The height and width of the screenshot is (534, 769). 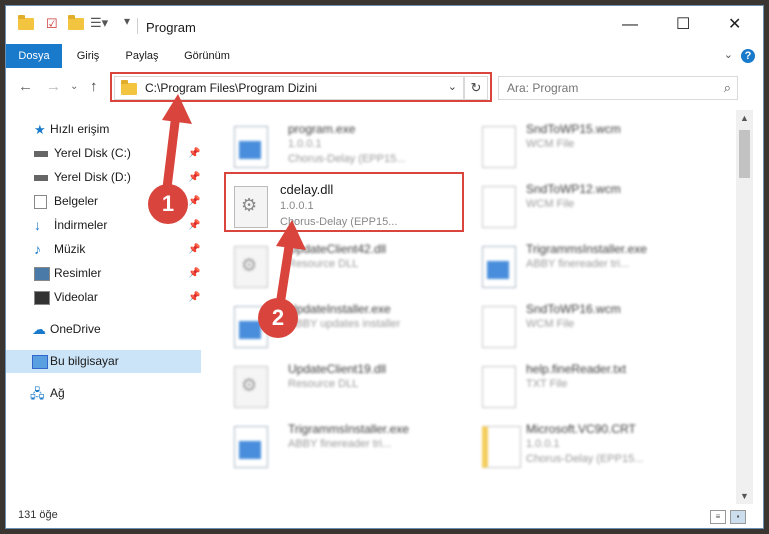 What do you see at coordinates (177, 109) in the screenshot?
I see `arrow-1-head` at bounding box center [177, 109].